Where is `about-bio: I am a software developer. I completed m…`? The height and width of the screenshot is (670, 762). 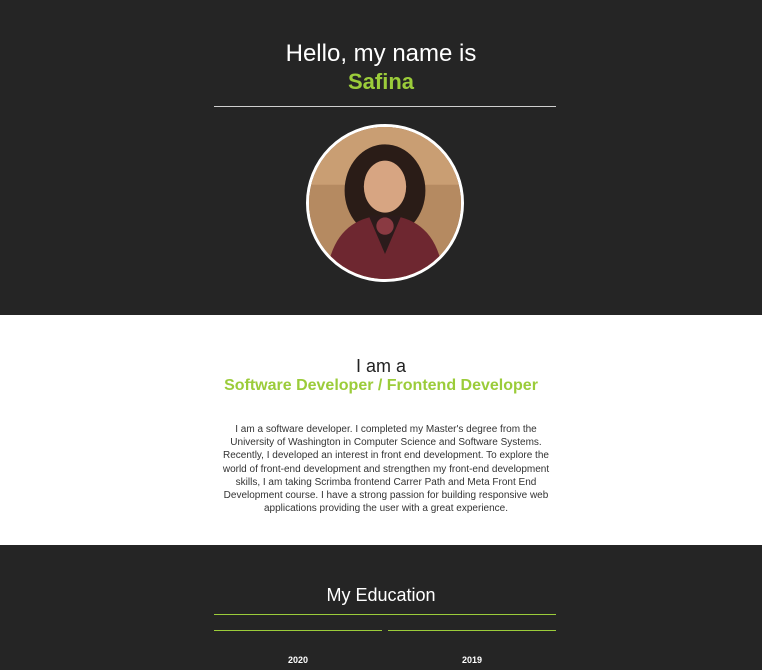
about-bio: I am a software developer. I completed m… is located at coordinates (386, 469).